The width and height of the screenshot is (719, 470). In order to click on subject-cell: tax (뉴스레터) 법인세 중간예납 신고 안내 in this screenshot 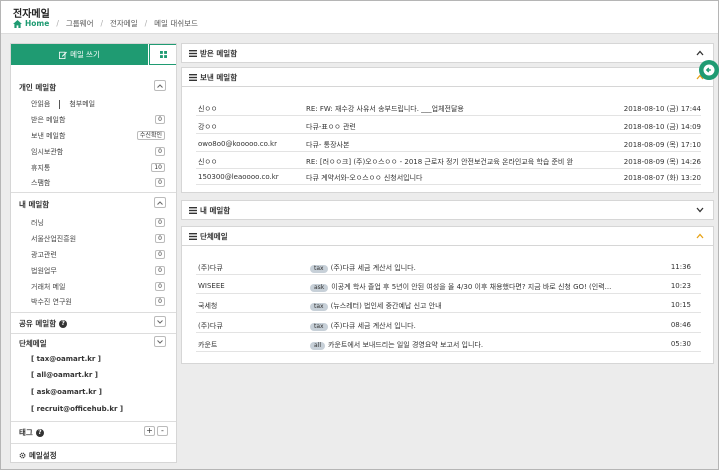, I will do `click(376, 306)`.